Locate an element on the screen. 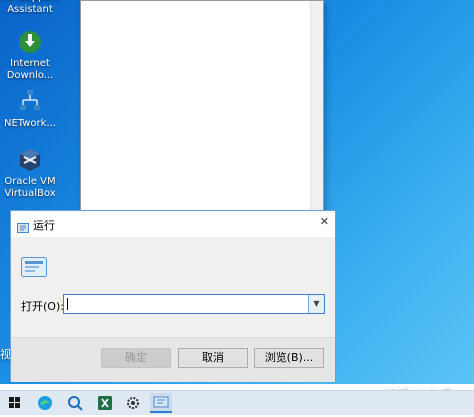 The height and width of the screenshot is (417, 474). desktop-icon-fip-support: FIP Support Assistant is located at coordinates (30, 8).